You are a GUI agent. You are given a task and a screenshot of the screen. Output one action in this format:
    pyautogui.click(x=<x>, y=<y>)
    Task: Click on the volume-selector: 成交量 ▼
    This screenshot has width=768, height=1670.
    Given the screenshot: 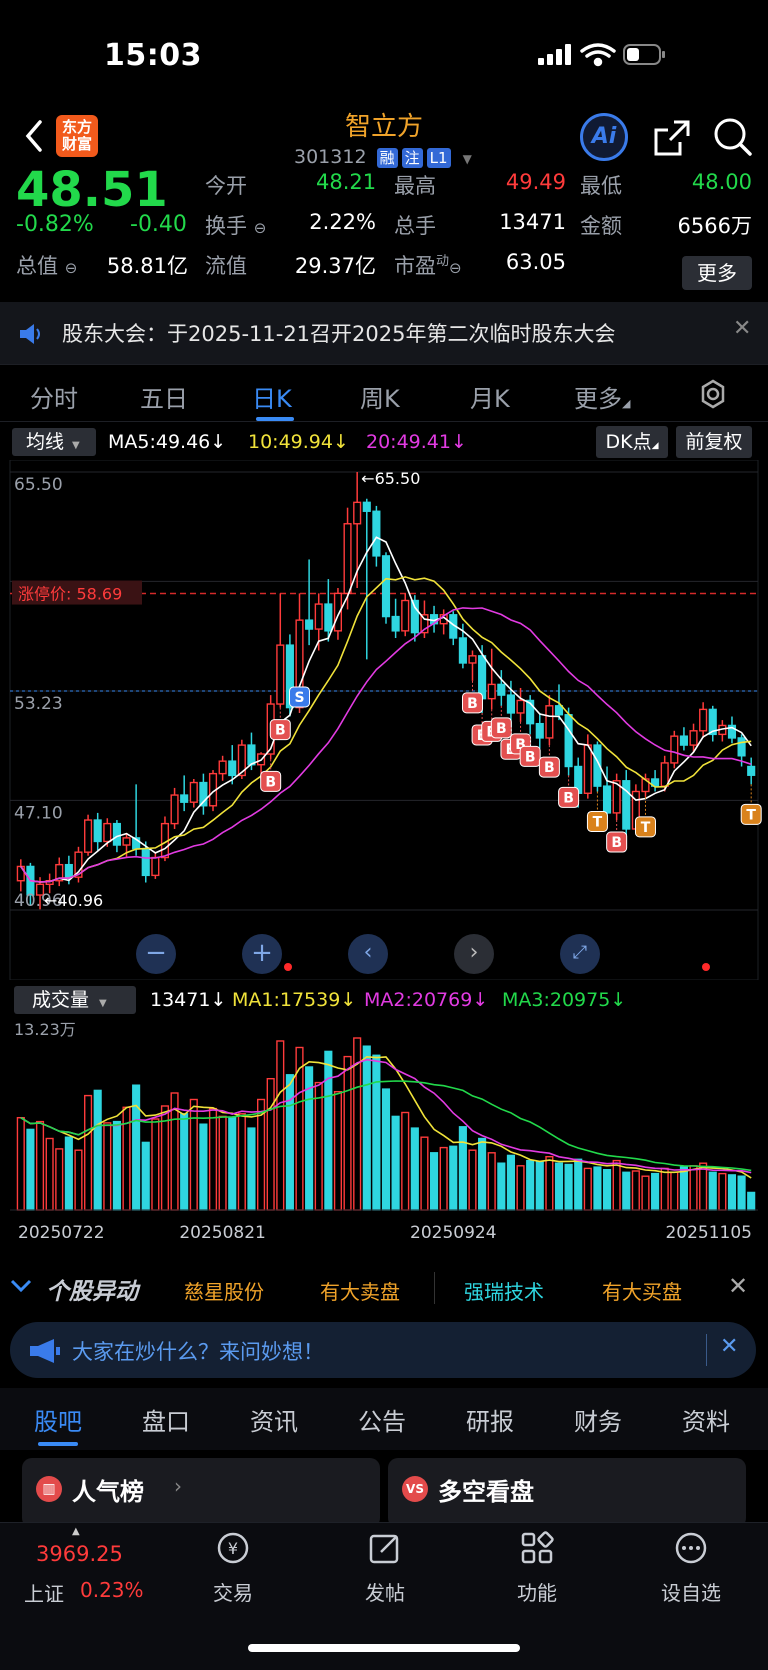 What is the action you would take?
    pyautogui.click(x=75, y=1000)
    